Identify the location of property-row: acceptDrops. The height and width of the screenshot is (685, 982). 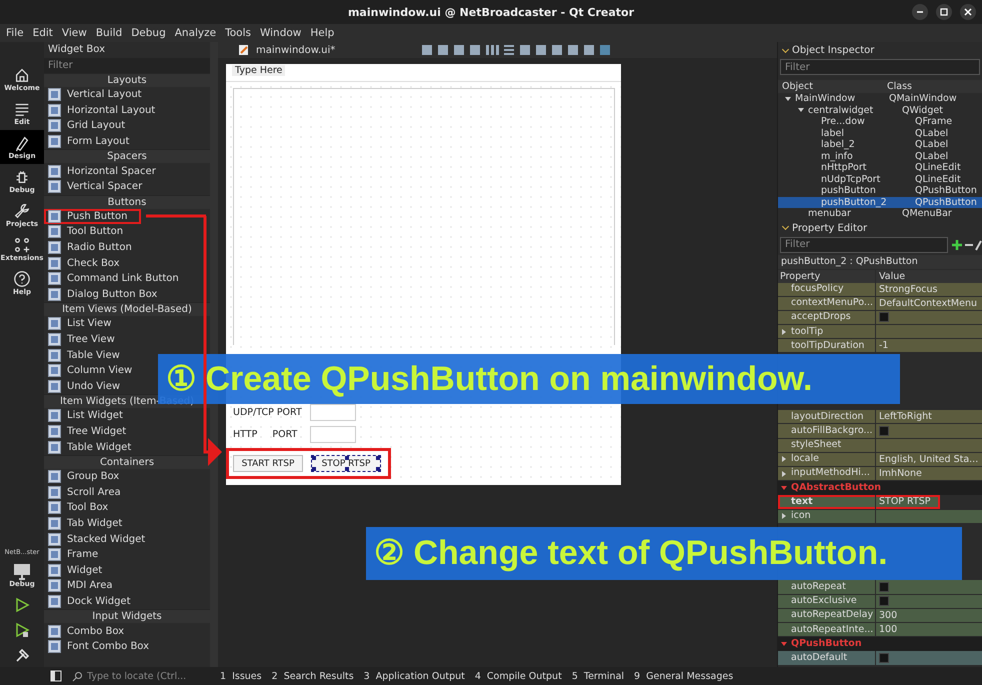
(880, 318).